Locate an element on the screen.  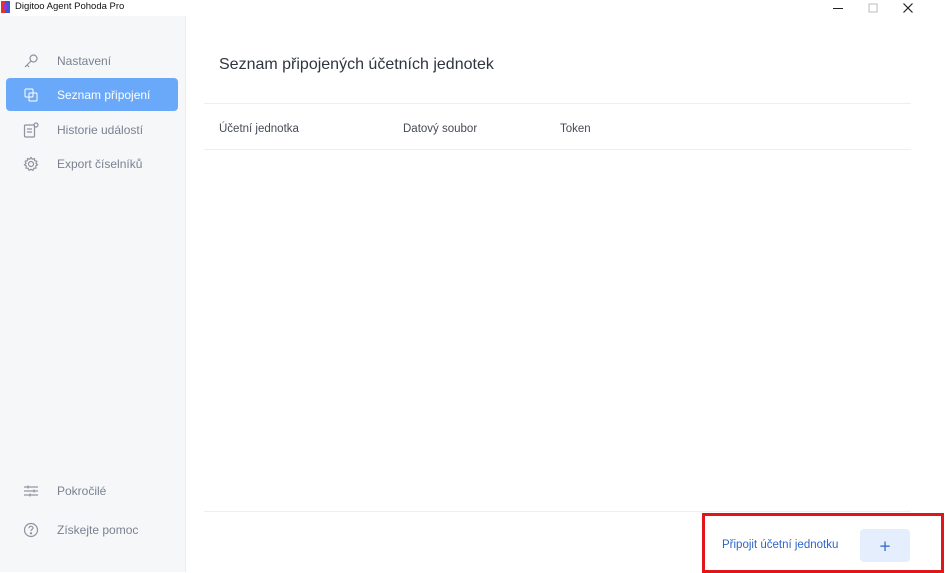
sidebar-item-pokrocile: Pokročilé is located at coordinates (92, 490).